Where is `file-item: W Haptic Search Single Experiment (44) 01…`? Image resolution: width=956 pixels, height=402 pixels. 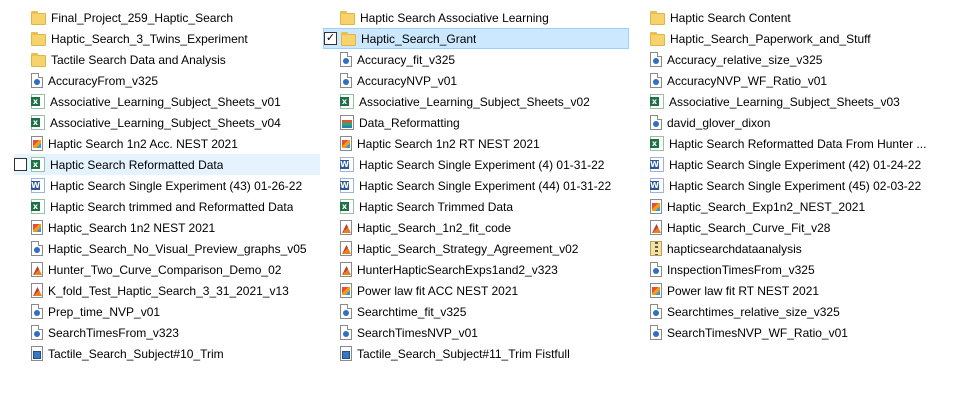
file-item: W Haptic Search Single Experiment (44) 01… is located at coordinates (476, 185).